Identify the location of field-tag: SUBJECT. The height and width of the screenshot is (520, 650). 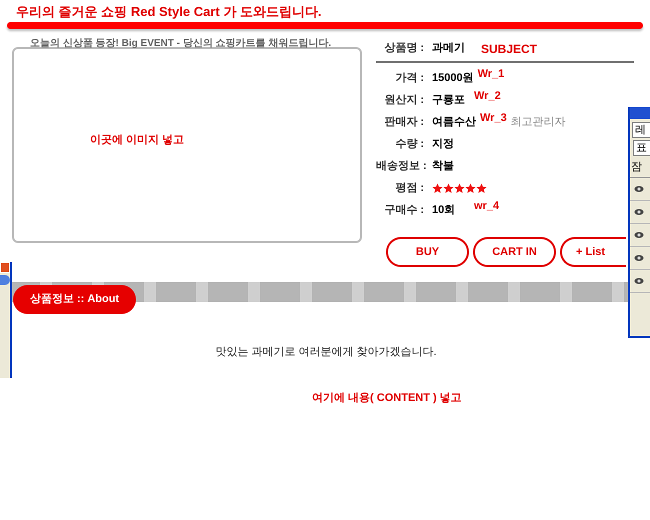
(509, 49).